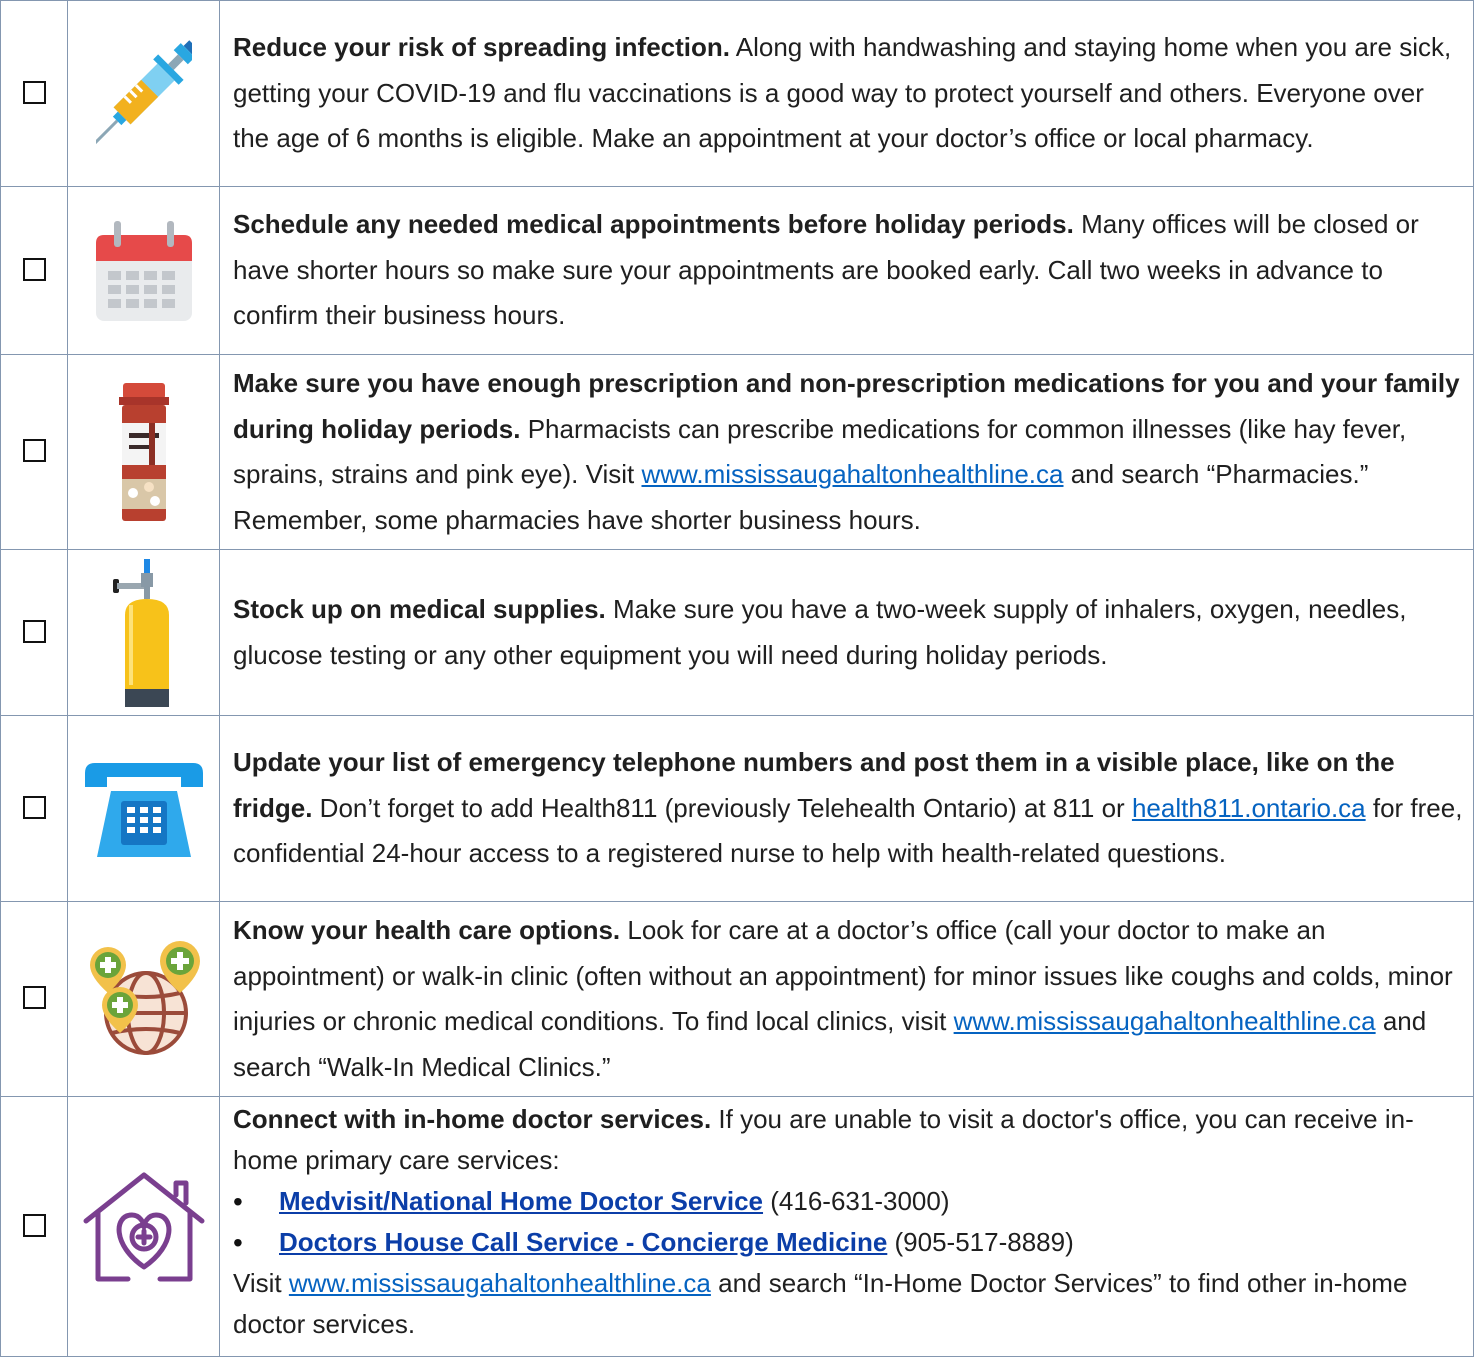  I want to click on item-title: Stock up on medical supplies., so click(419, 609).